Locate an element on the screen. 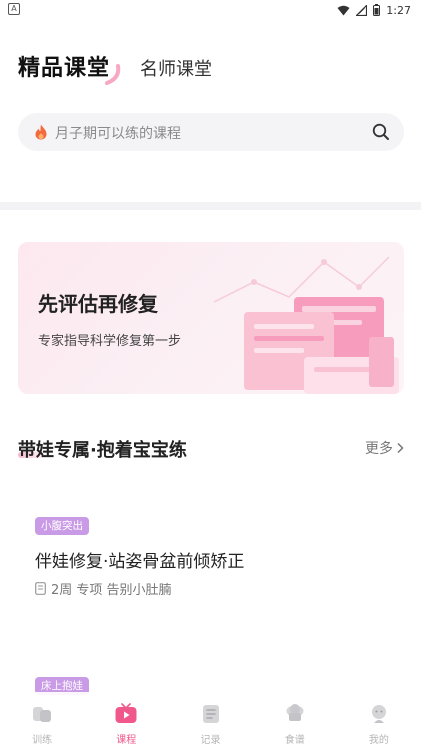  banner-title: 先评估再修复 is located at coordinates (98, 304).